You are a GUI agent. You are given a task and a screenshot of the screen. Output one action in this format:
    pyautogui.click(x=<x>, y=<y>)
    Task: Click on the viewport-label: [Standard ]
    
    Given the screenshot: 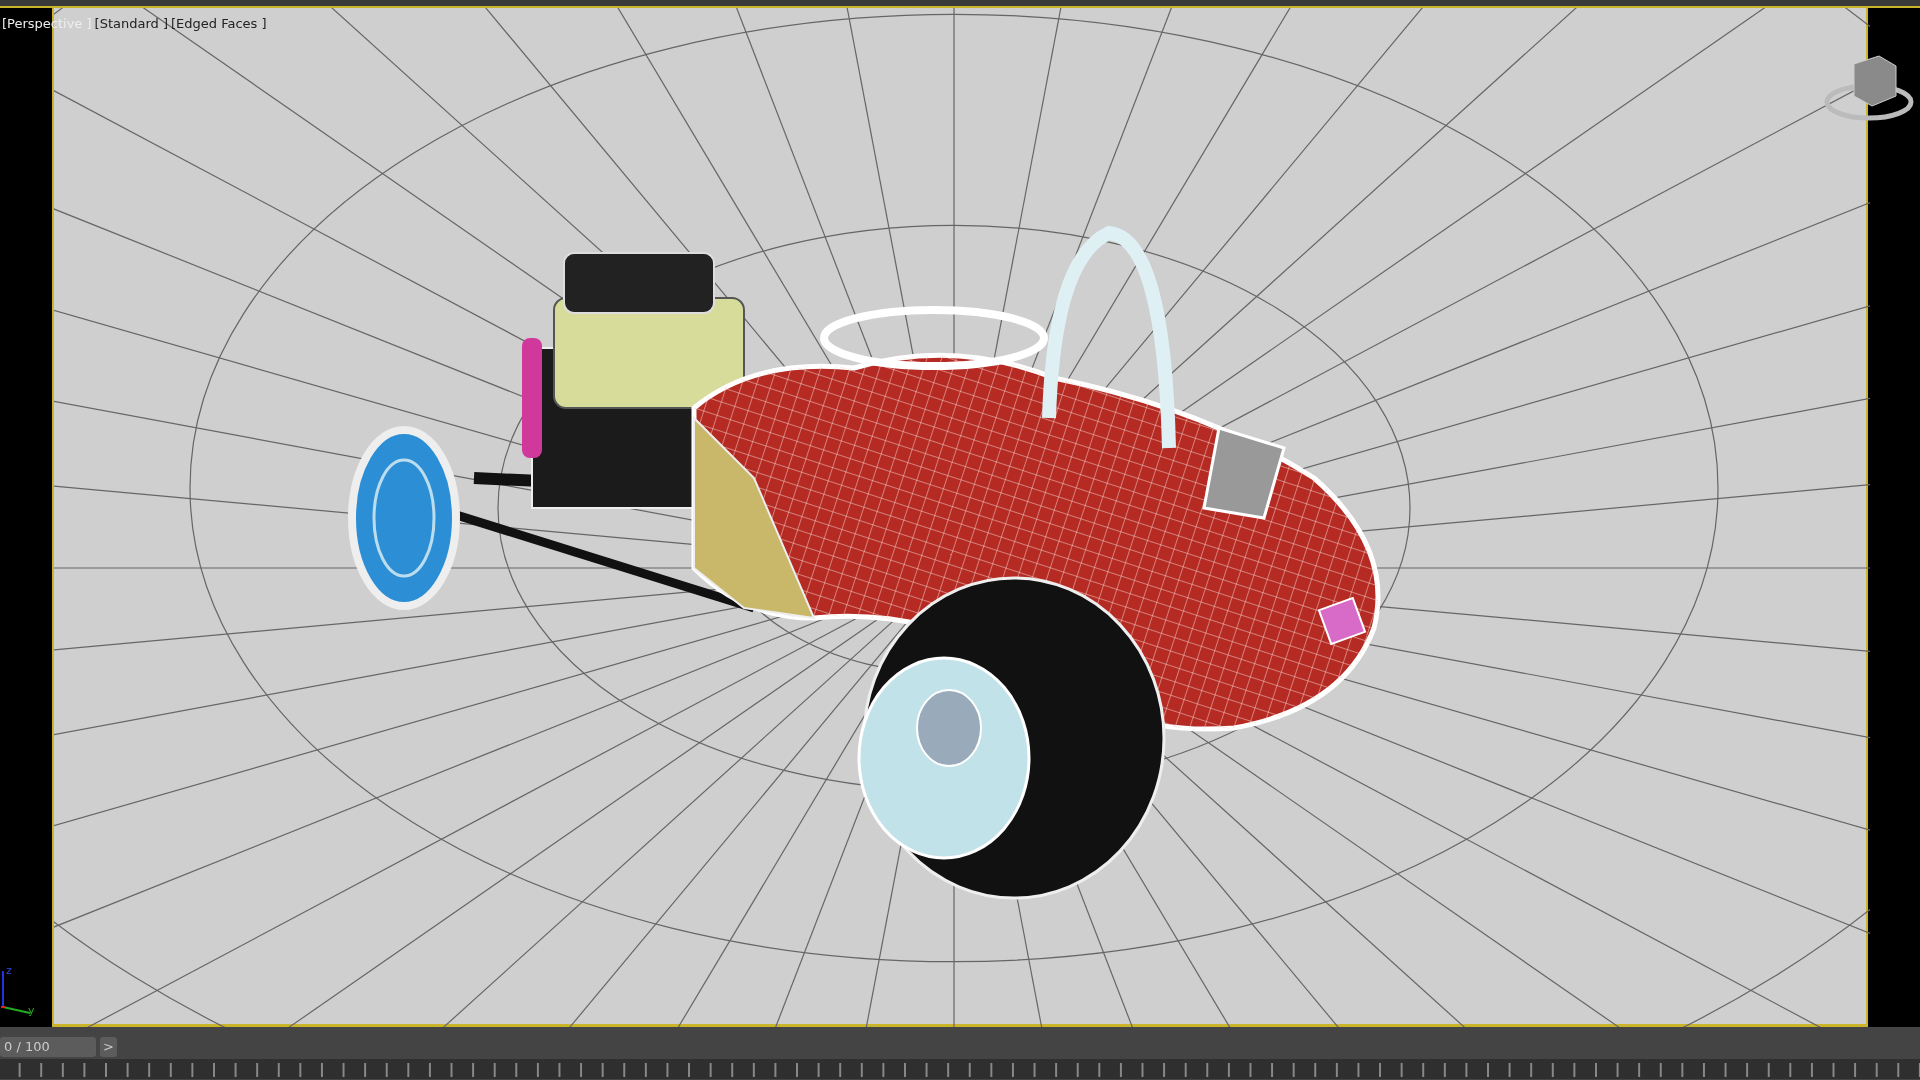 What is the action you would take?
    pyautogui.click(x=131, y=23)
    